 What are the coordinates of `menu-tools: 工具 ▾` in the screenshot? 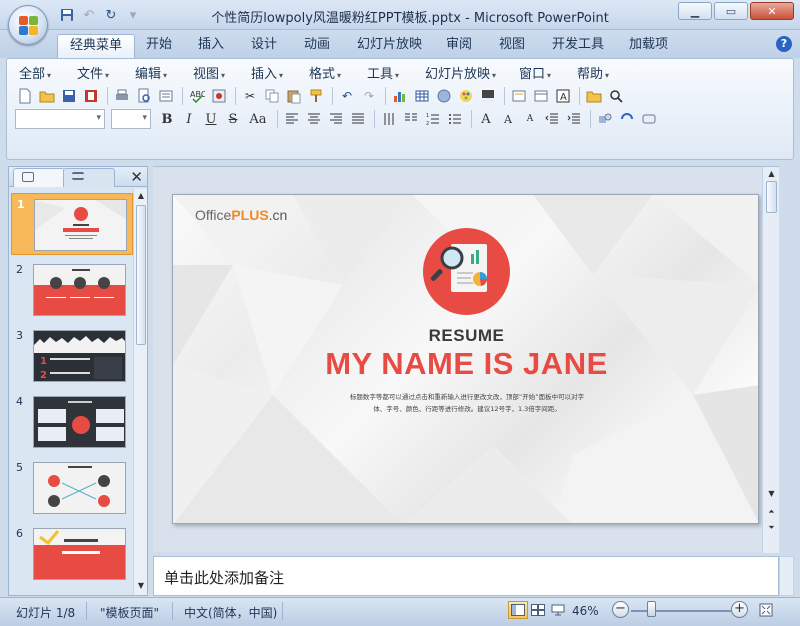 It's located at (383, 72).